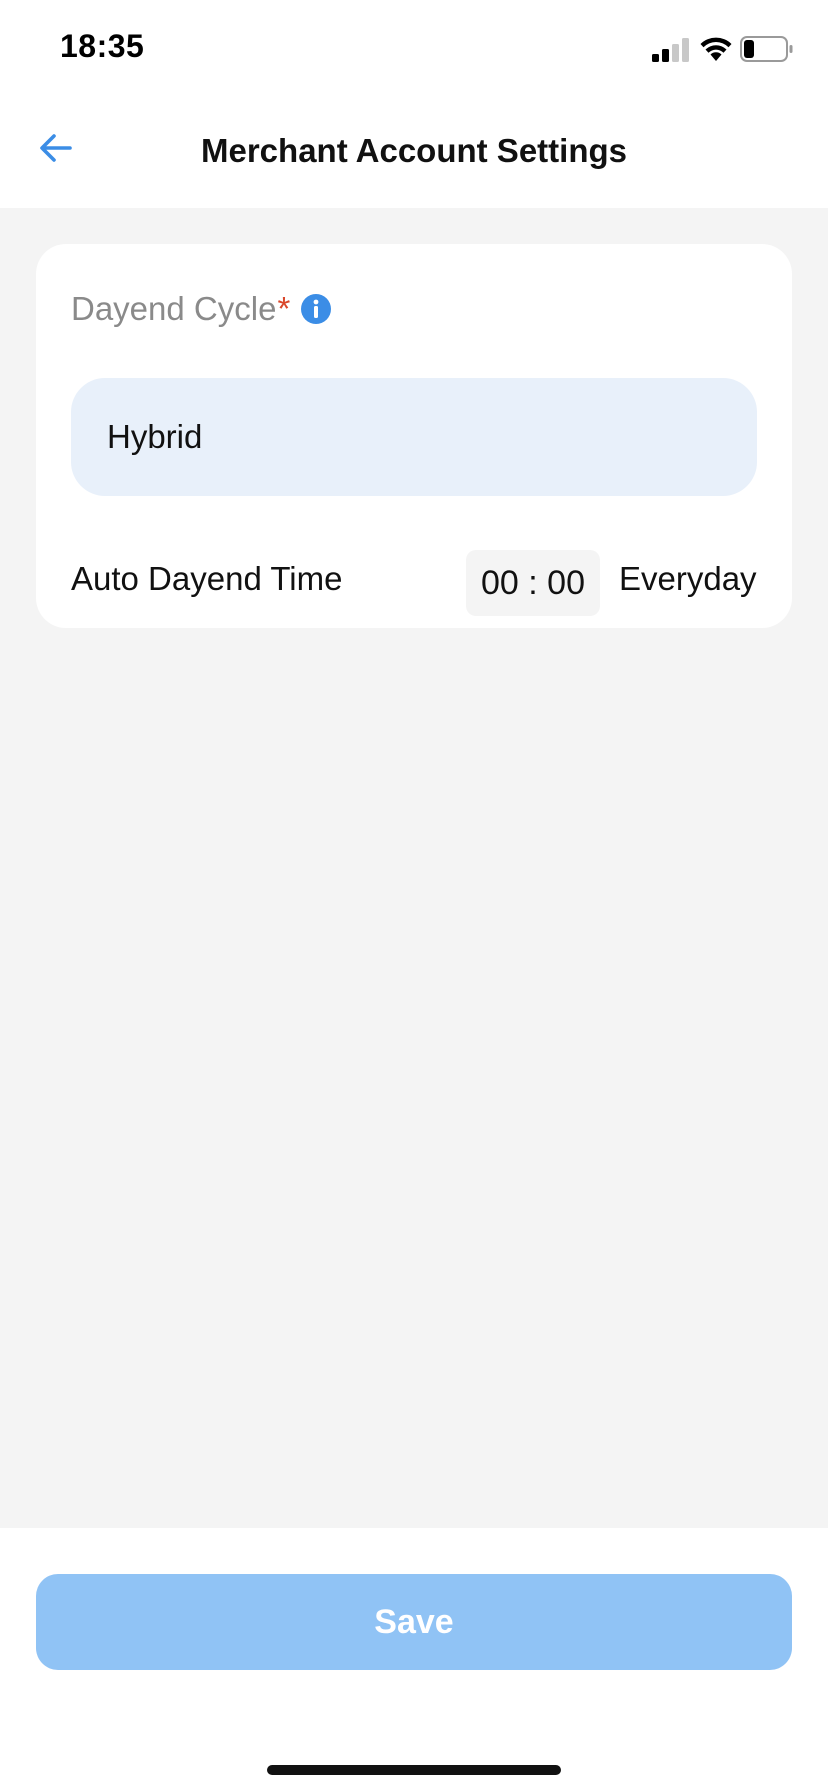 The width and height of the screenshot is (828, 1792). What do you see at coordinates (284, 308) in the screenshot?
I see `required-mark: *` at bounding box center [284, 308].